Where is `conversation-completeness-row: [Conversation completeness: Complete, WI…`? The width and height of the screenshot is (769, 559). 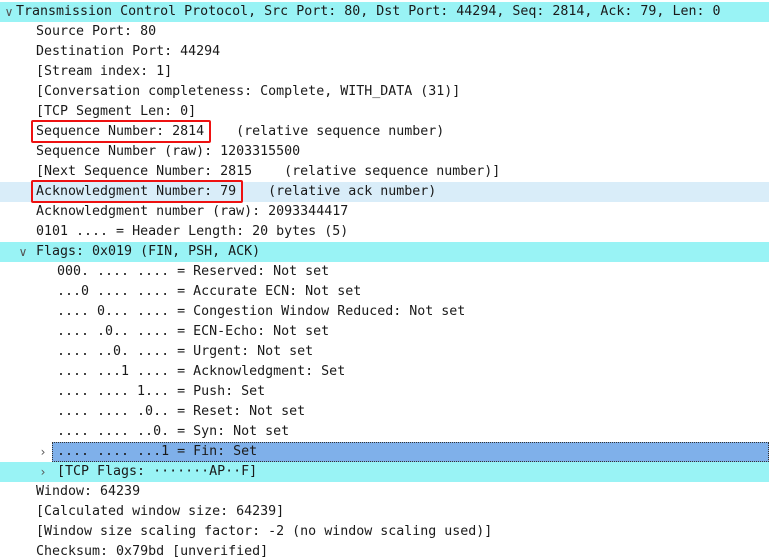
conversation-completeness-row: [Conversation completeness: Complete, WI… is located at coordinates (384, 92).